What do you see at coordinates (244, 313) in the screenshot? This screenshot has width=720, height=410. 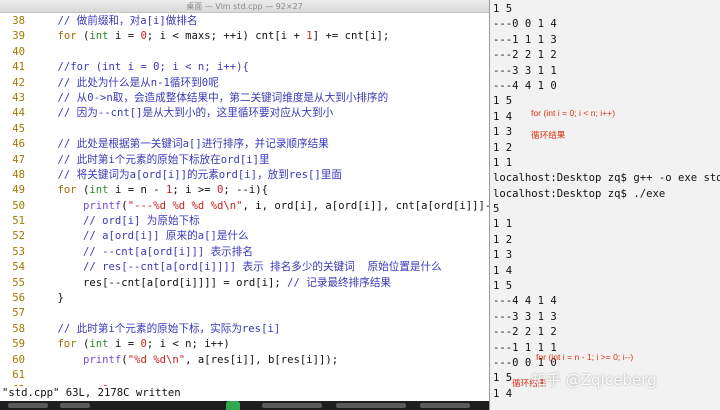 I see `code-line: 57` at bounding box center [244, 313].